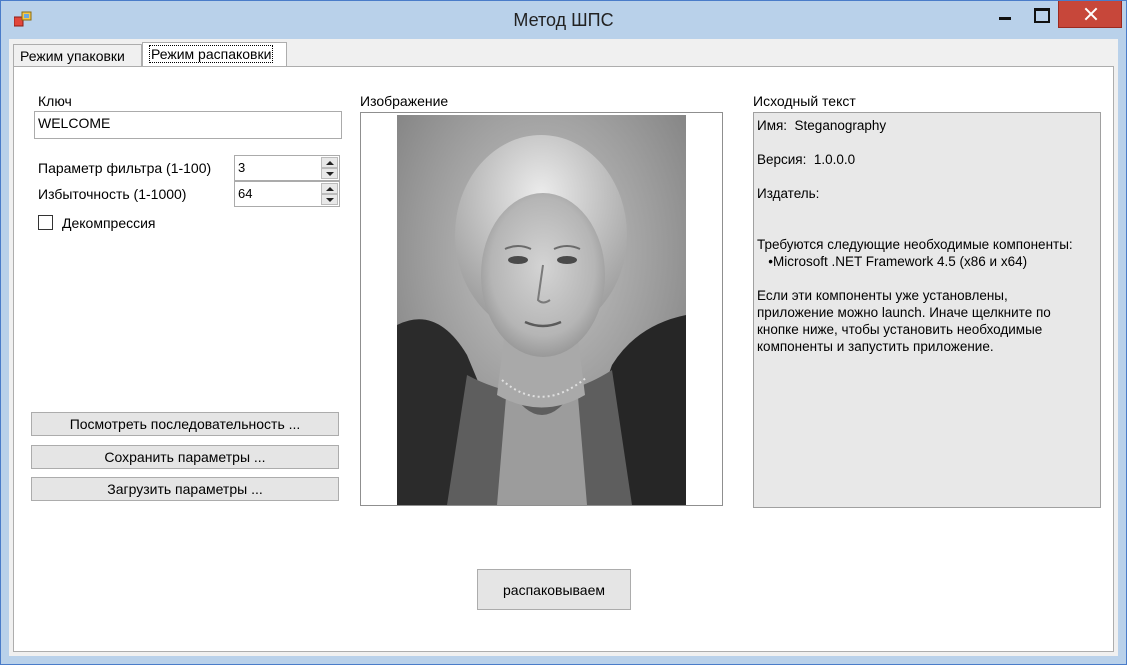 The height and width of the screenshot is (665, 1127). What do you see at coordinates (287, 168) in the screenshot?
I see `filter-stepper: 3` at bounding box center [287, 168].